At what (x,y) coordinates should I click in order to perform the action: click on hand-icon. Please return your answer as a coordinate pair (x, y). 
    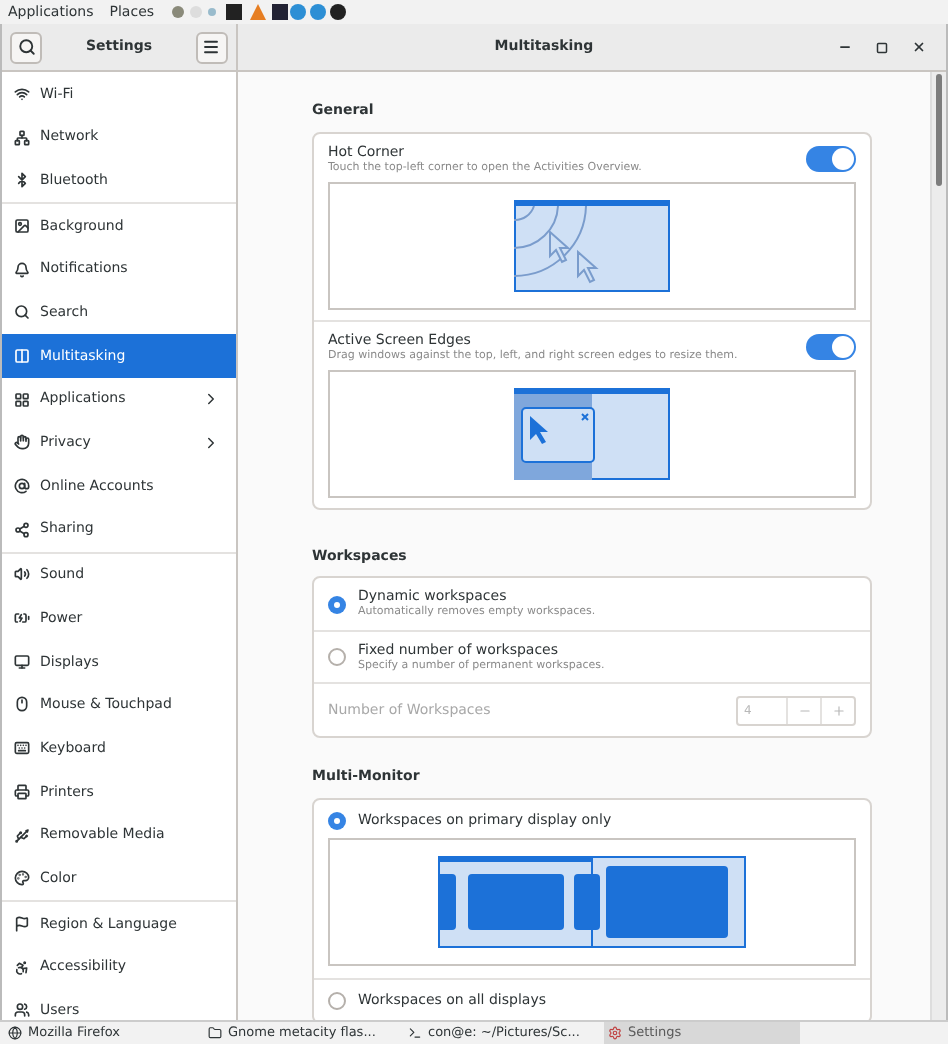
    Looking at the image, I should click on (22, 442).